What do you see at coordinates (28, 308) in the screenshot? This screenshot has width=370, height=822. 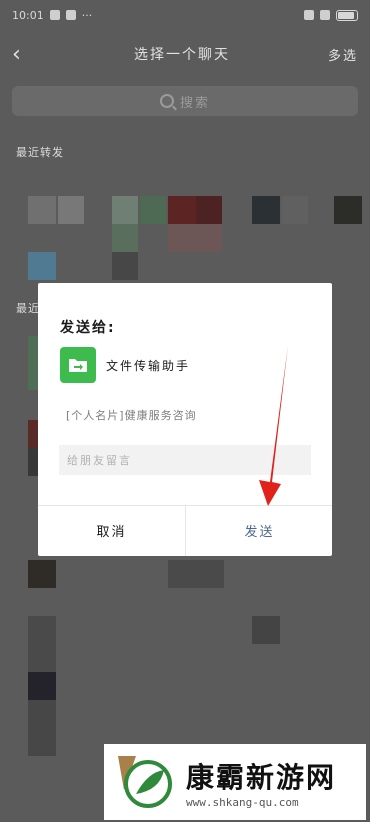 I see `section-recent-chats: 最近` at bounding box center [28, 308].